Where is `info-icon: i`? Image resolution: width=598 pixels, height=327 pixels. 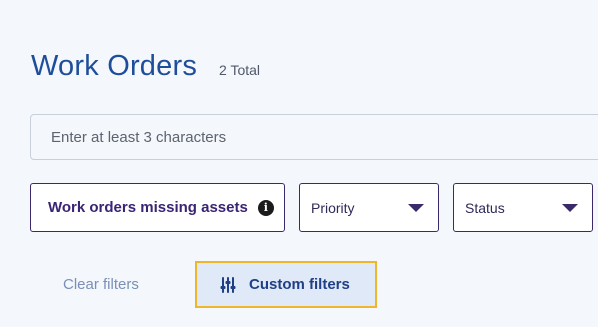
info-icon: i is located at coordinates (265, 207).